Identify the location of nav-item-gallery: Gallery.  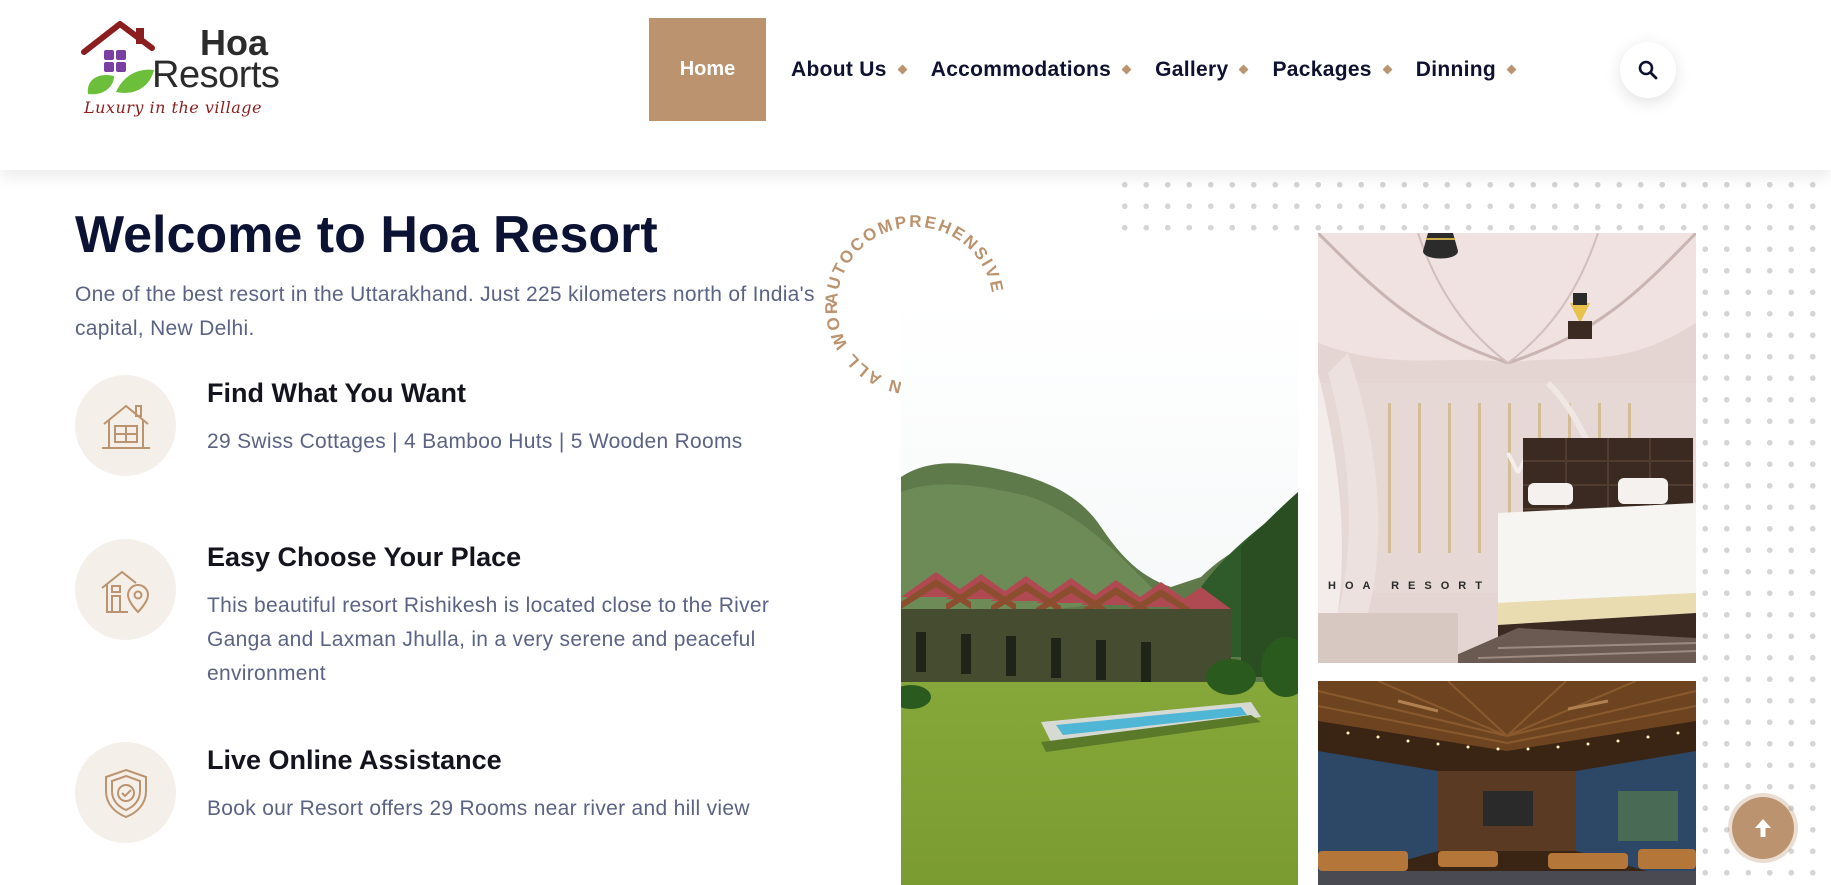
(1202, 69).